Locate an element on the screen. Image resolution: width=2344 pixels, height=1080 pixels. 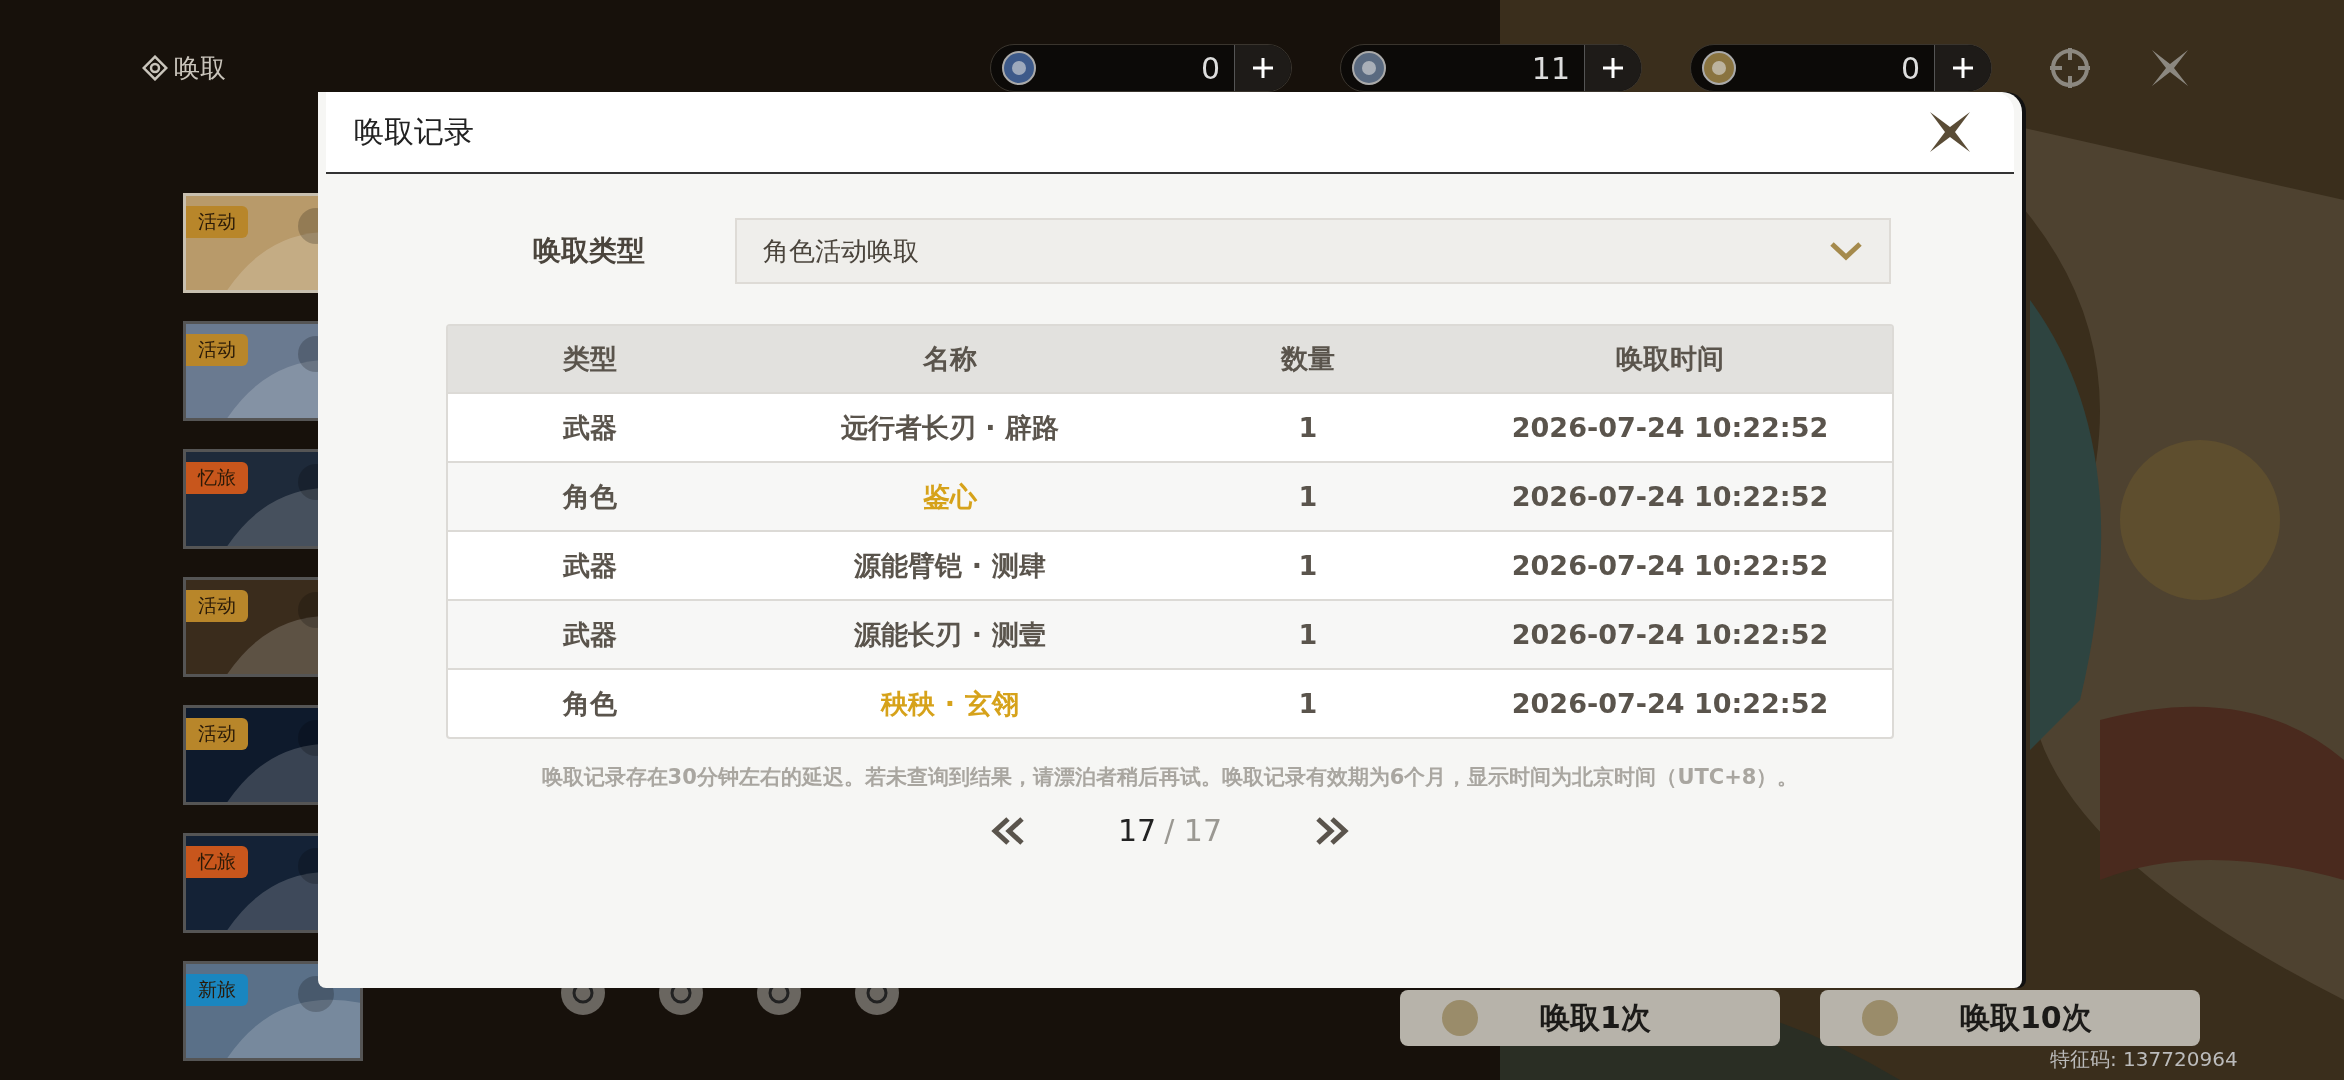
table-cell-text: 远行者长刃 · 辟路 is located at coordinates (950, 427).